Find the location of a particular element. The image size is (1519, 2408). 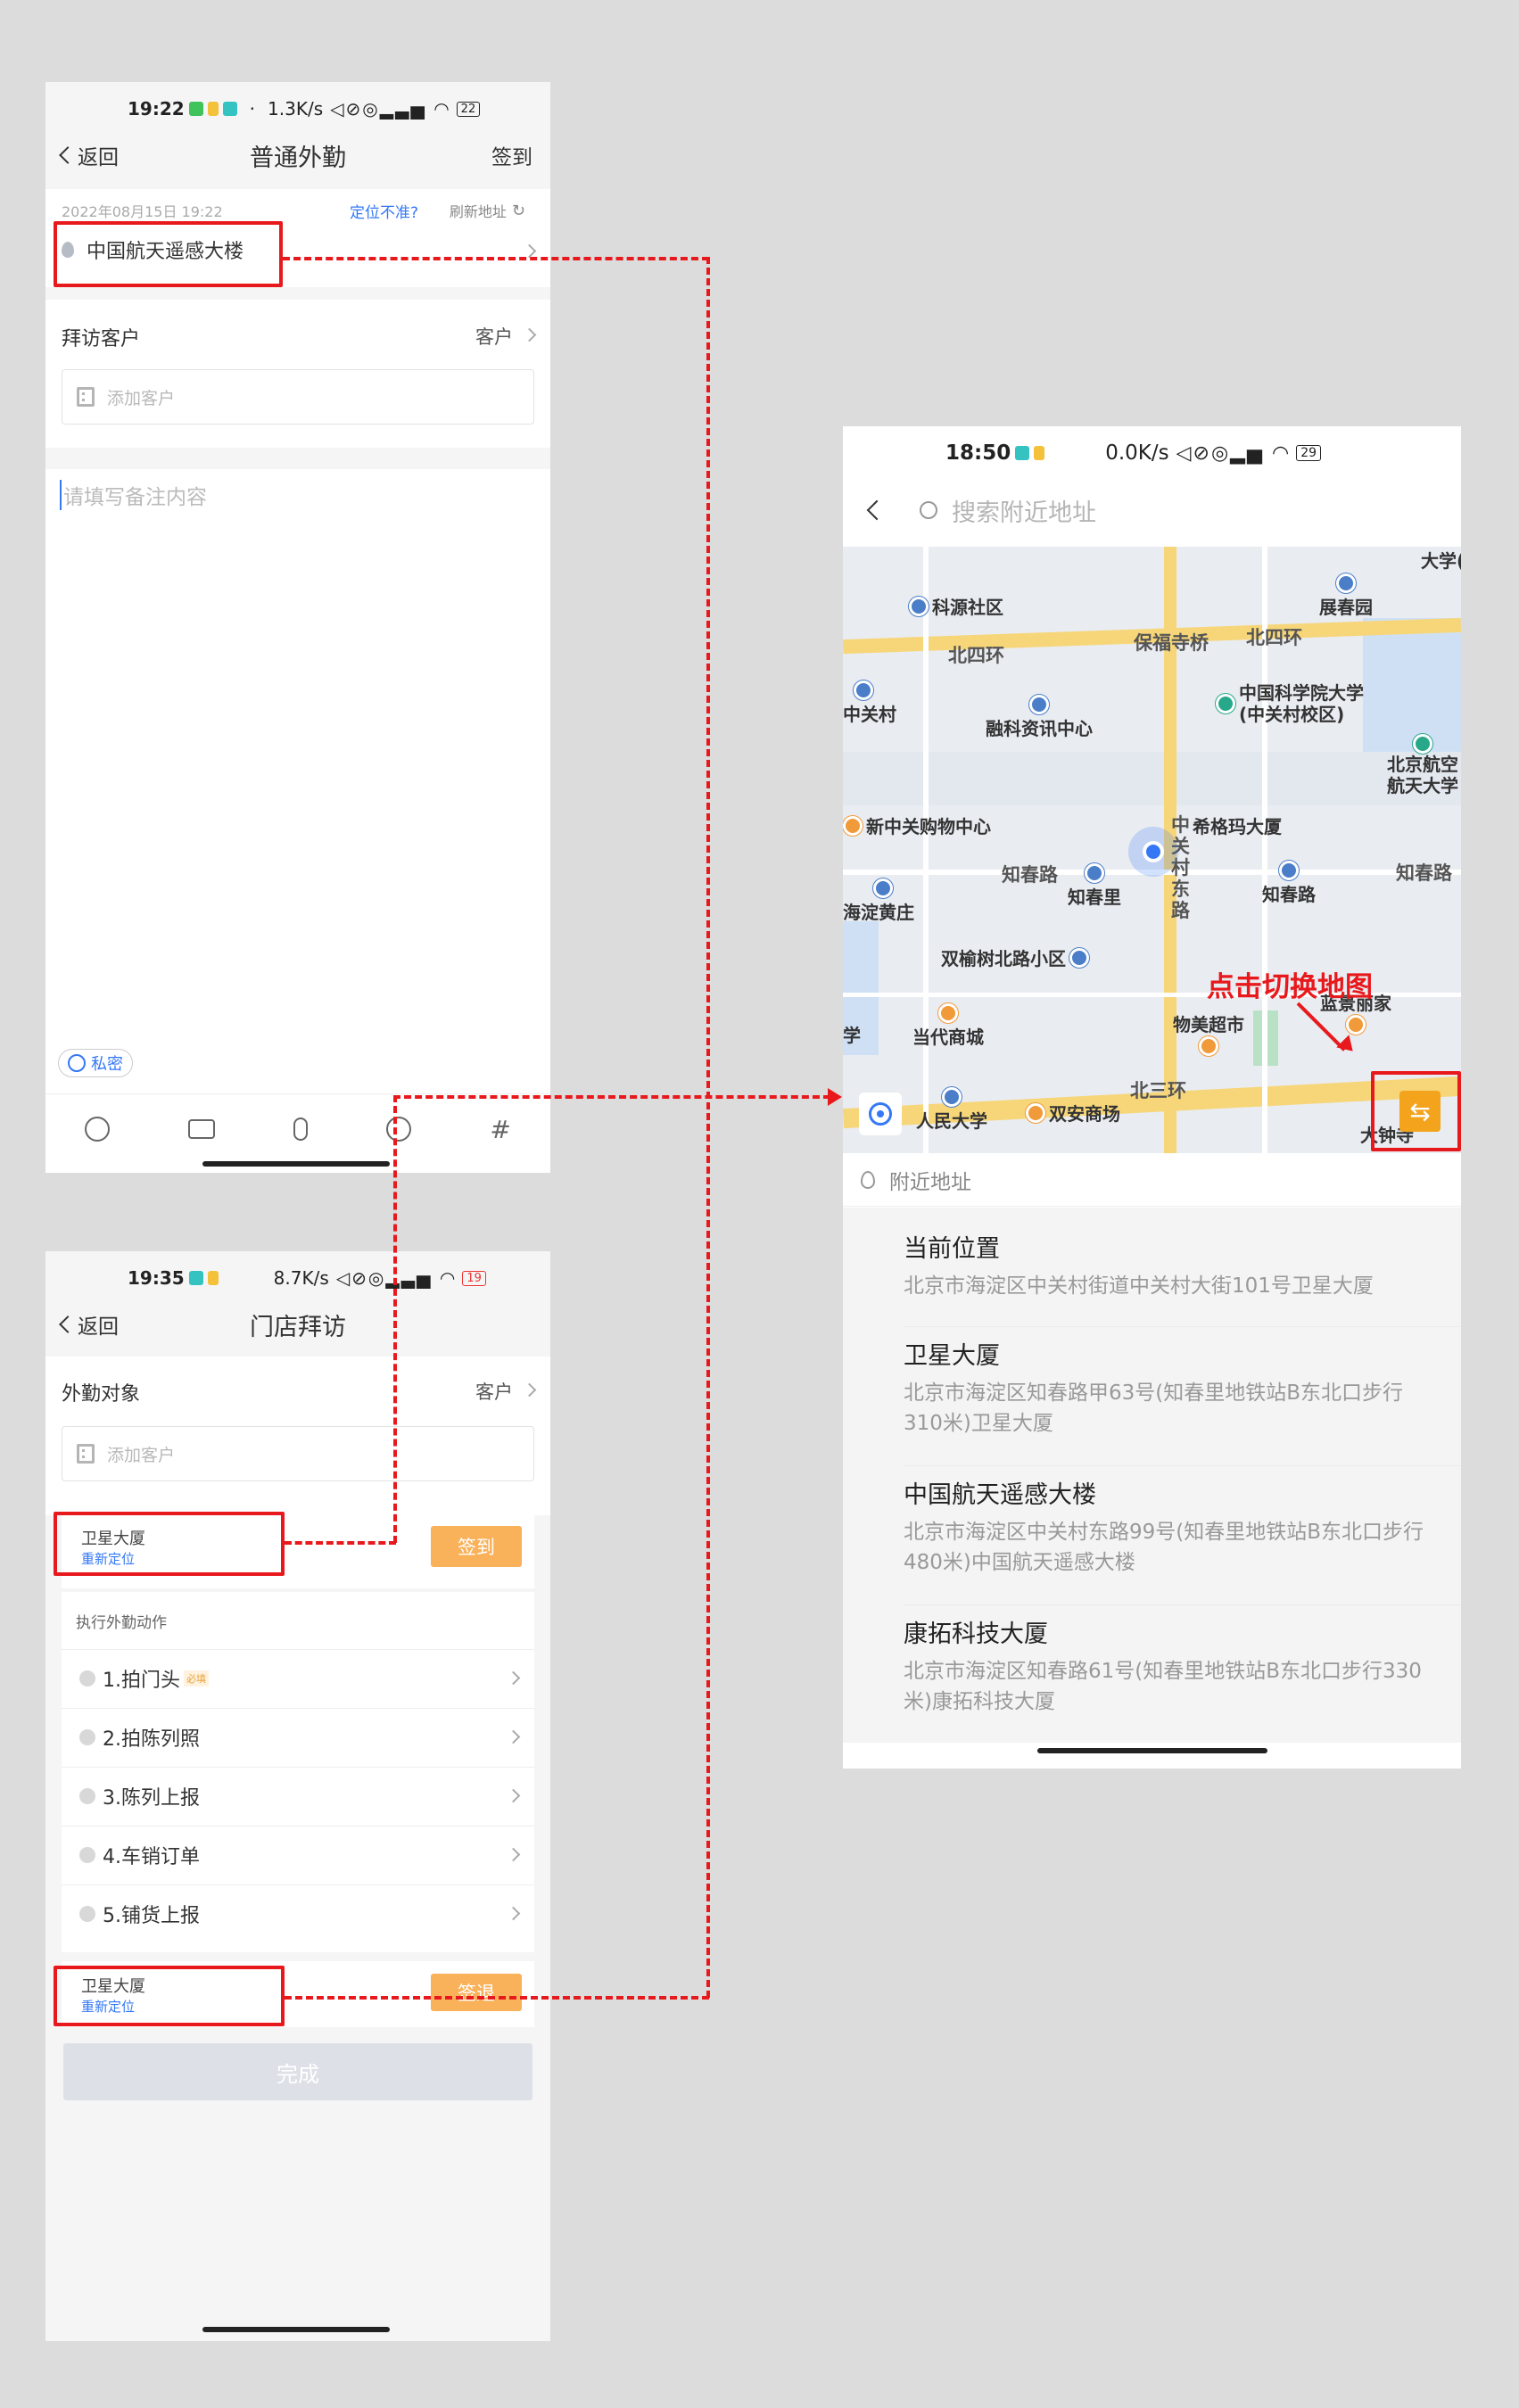

camera-icon is located at coordinates (202, 1129).